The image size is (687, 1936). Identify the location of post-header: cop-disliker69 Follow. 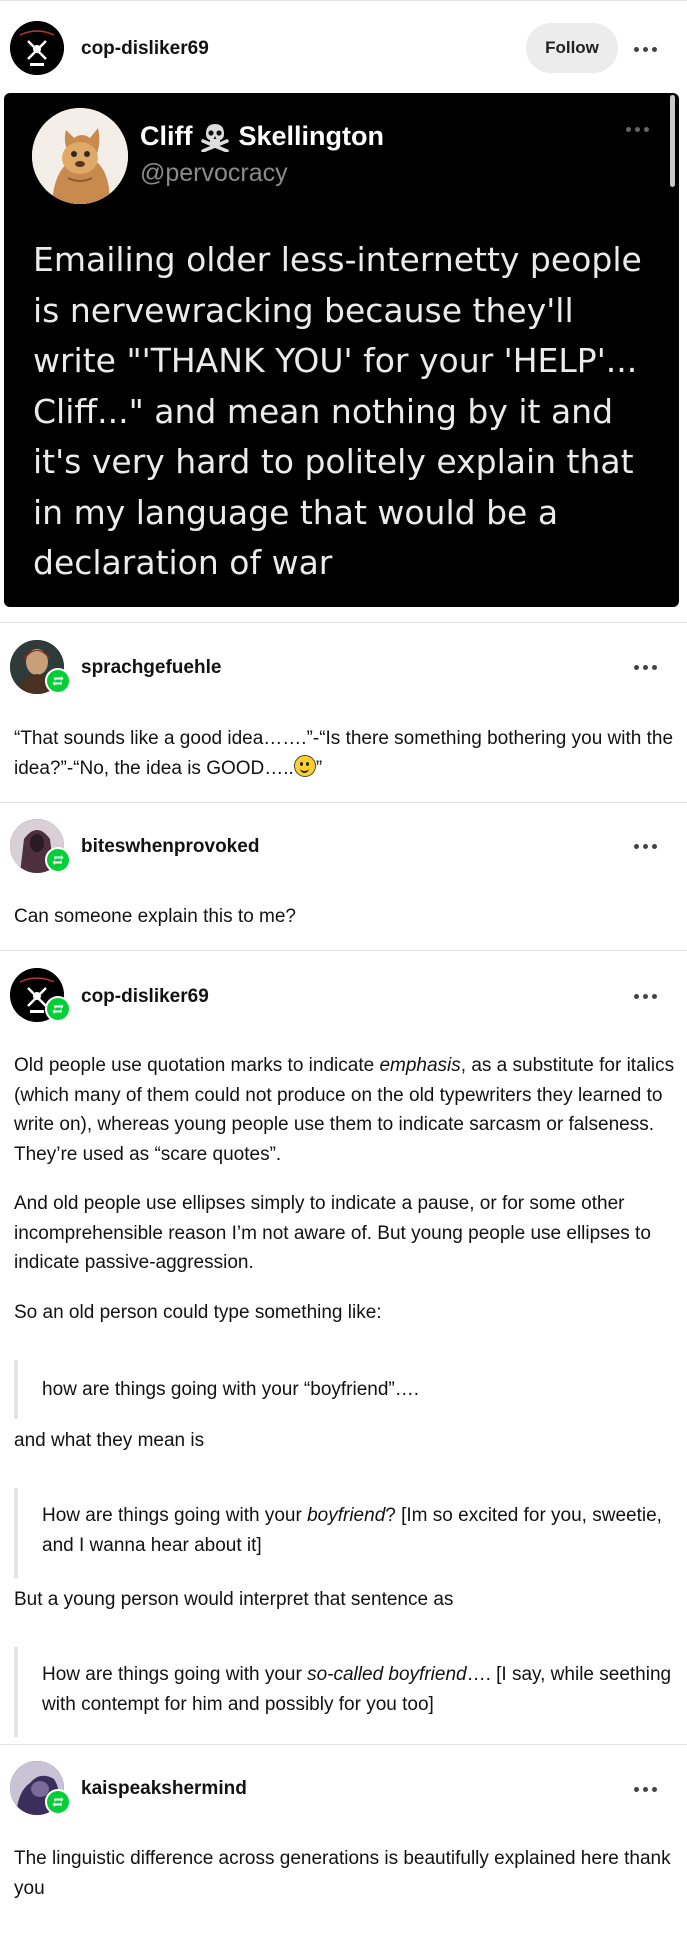
(343, 47).